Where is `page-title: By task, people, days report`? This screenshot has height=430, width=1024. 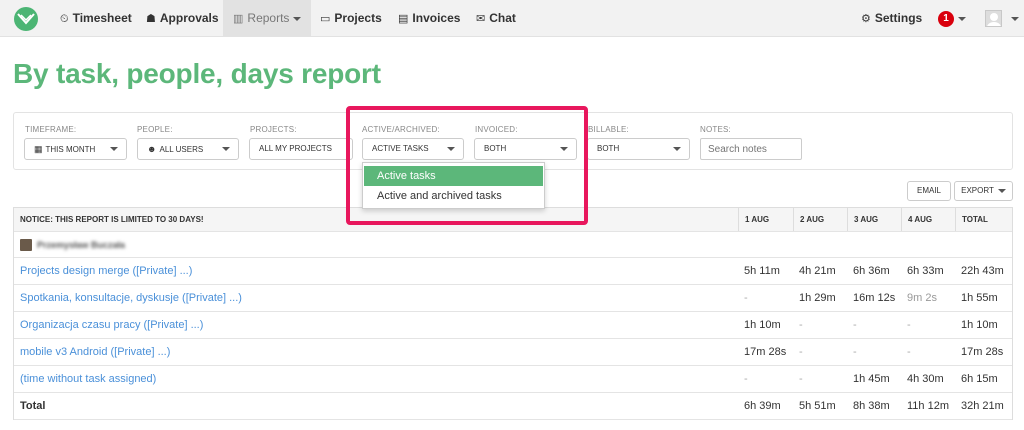 page-title: By task, people, days report is located at coordinates (197, 73).